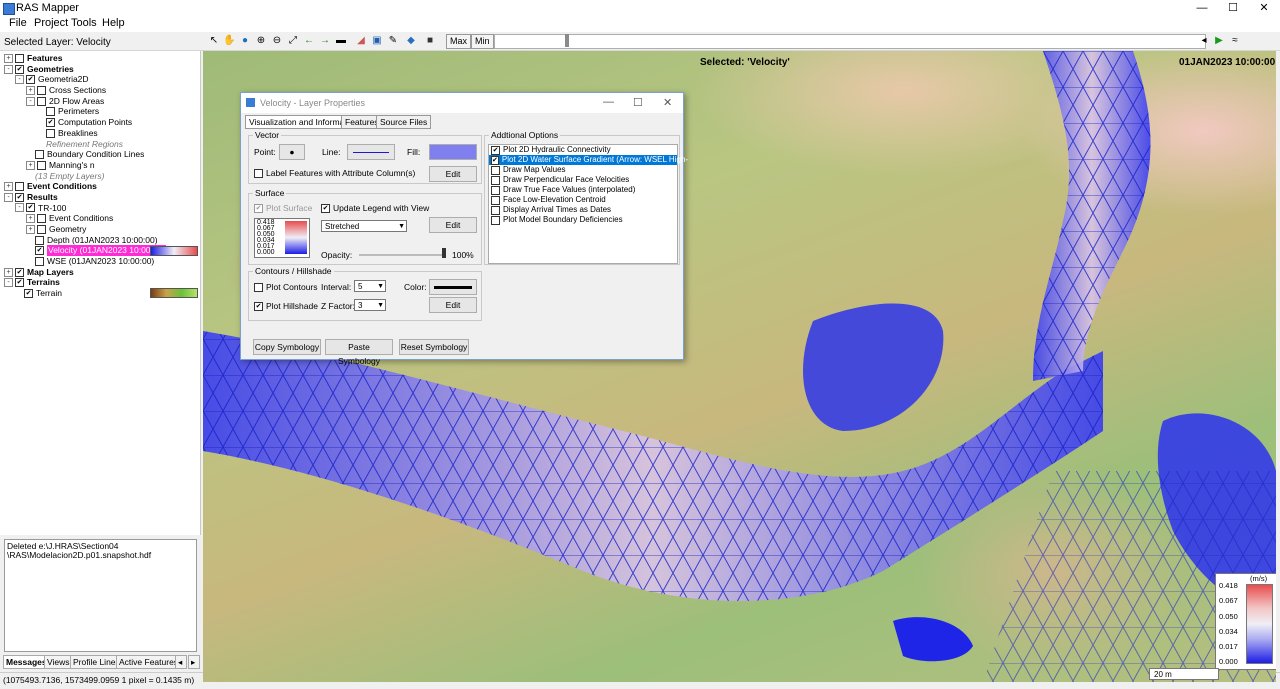  I want to click on tree-item: + ✔ Map Layers, so click(100, 272).